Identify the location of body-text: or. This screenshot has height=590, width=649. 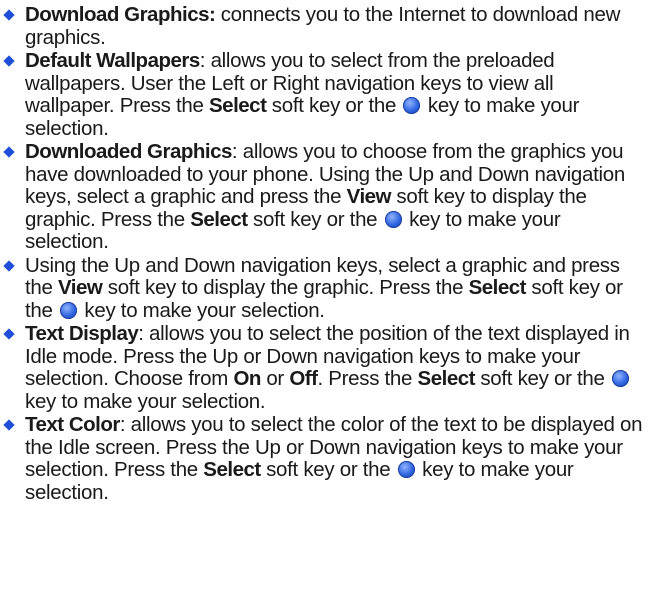
(275, 378).